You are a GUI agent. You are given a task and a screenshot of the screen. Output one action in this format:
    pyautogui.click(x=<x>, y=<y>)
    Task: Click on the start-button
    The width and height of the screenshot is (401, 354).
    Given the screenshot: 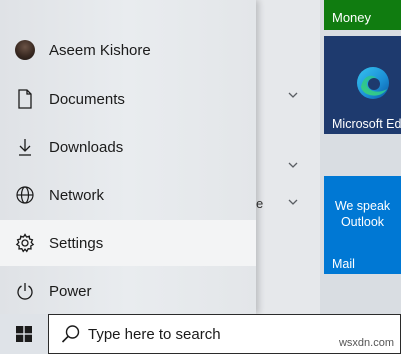 What is the action you would take?
    pyautogui.click(x=24, y=334)
    